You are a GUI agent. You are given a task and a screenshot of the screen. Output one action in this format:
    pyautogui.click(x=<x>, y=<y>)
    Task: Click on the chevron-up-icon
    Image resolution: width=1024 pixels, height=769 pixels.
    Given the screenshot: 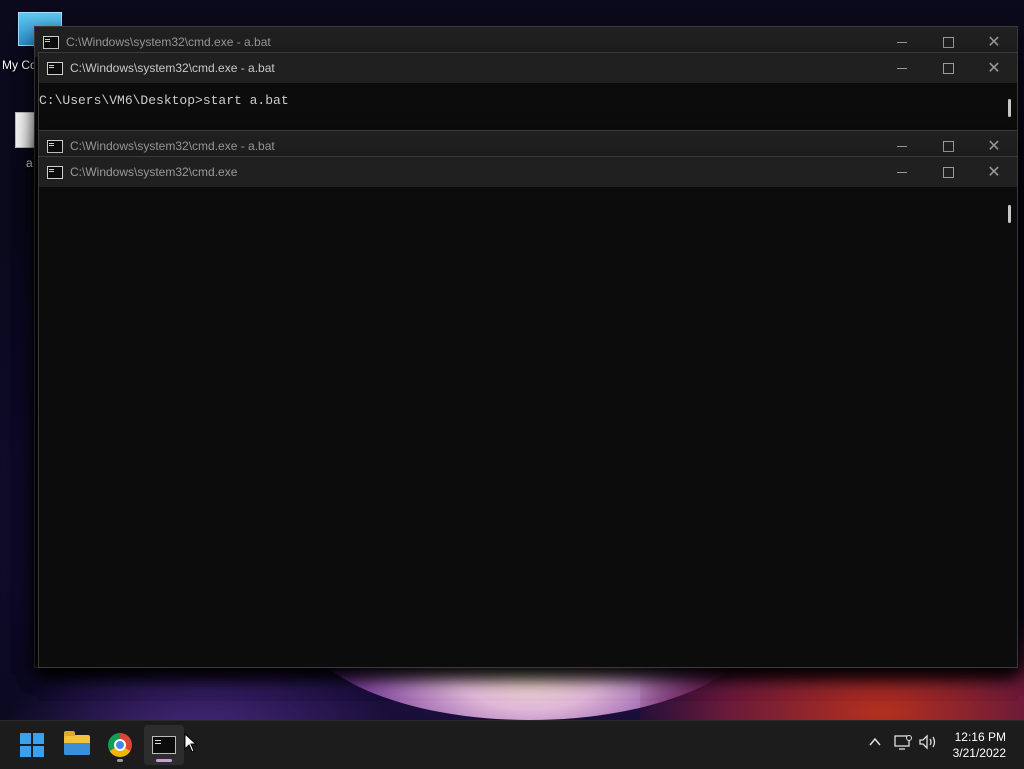 What is the action you would take?
    pyautogui.click(x=875, y=741)
    